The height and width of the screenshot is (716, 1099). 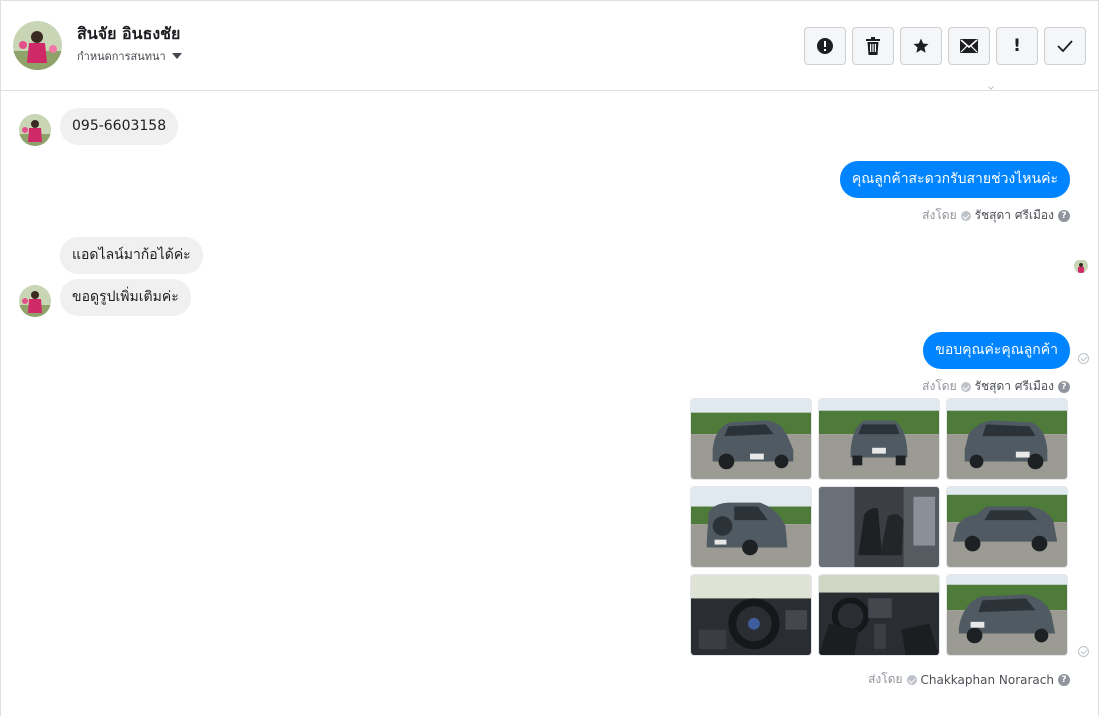 What do you see at coordinates (131, 255) in the screenshot?
I see `incoming-message: แอดไลน์มาก้อได้ค่ะ` at bounding box center [131, 255].